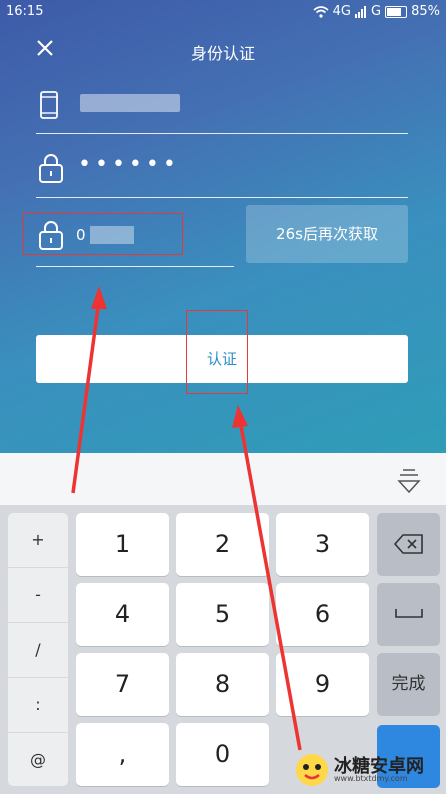 The image size is (446, 794). I want to click on watermark: 冰糖安卓网 www.btxtdmy.com, so click(367, 770).